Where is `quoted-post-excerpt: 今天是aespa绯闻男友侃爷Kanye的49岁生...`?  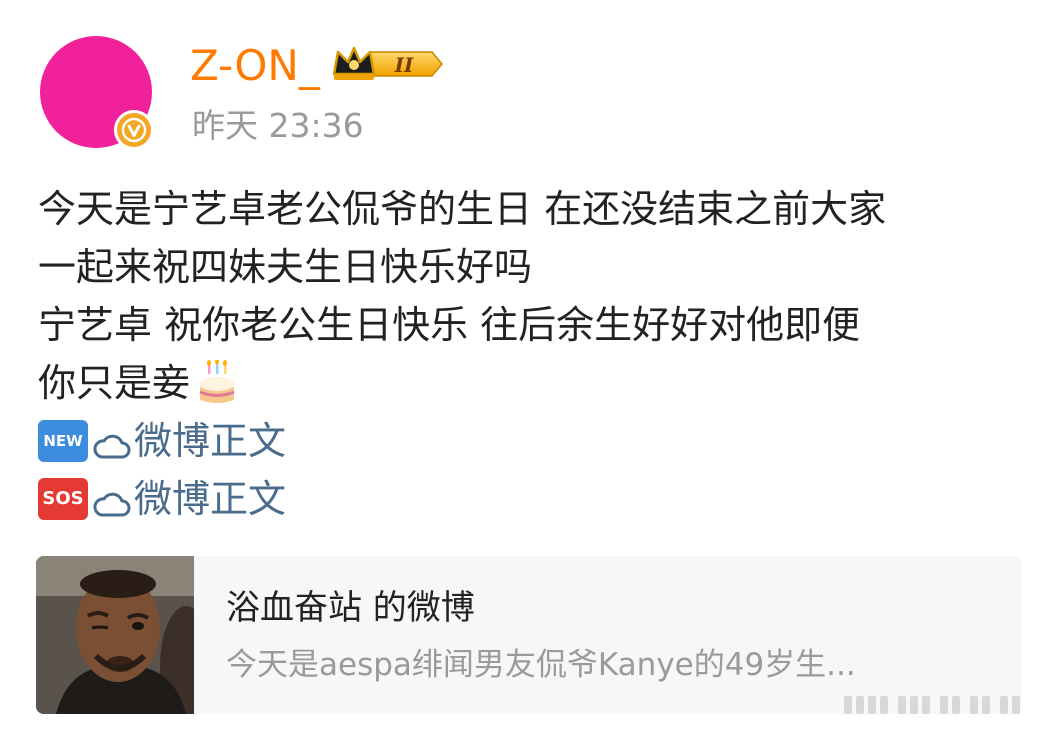 quoted-post-excerpt: 今天是aespa绯闻男友侃爷Kanye的49岁生... is located at coordinates (541, 665).